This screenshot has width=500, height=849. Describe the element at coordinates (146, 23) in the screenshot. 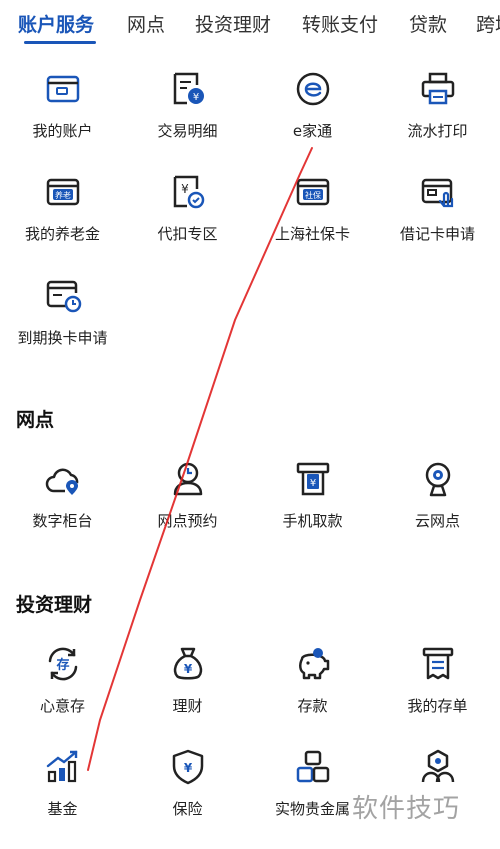

I see `tab-outlets: 网点` at that location.